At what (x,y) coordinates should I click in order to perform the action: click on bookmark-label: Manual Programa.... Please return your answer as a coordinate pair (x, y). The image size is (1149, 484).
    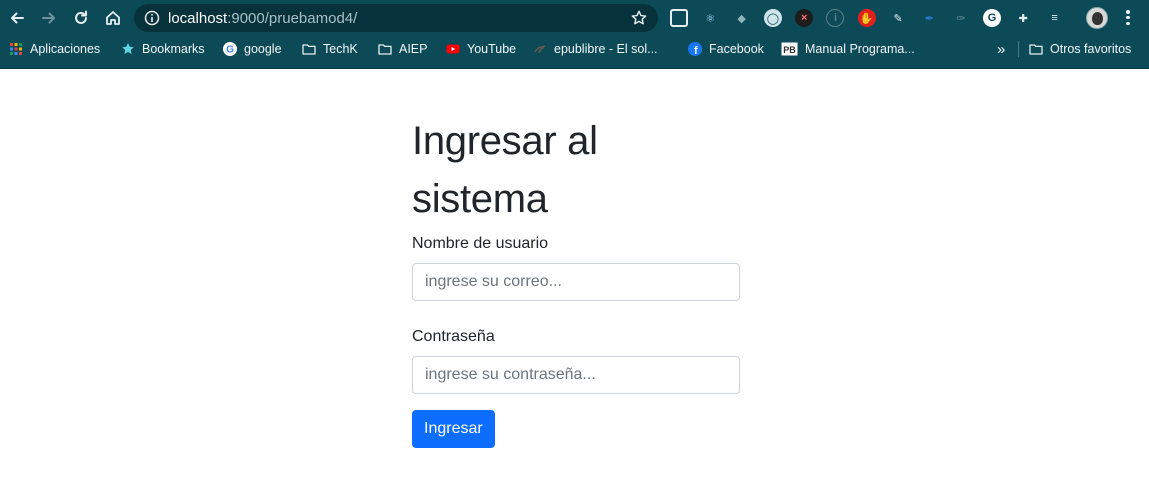
    Looking at the image, I should click on (860, 49).